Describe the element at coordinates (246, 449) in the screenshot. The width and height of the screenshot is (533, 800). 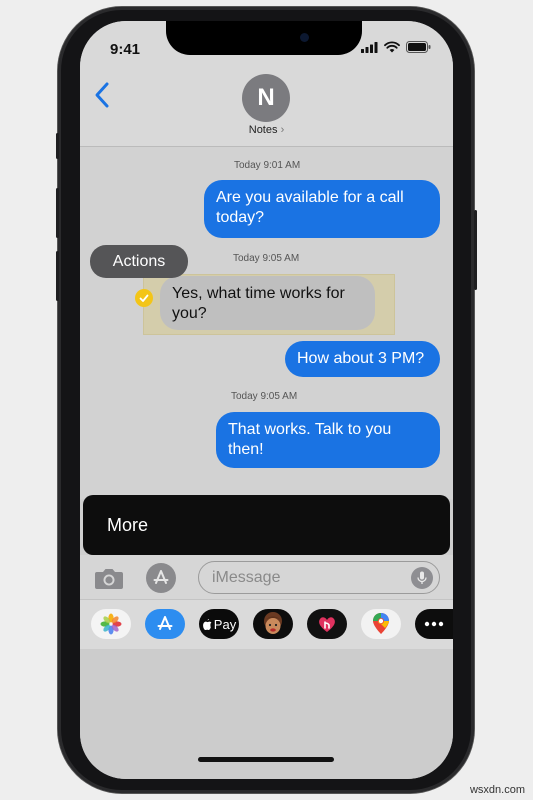
I see `message-text-line: then!` at that location.